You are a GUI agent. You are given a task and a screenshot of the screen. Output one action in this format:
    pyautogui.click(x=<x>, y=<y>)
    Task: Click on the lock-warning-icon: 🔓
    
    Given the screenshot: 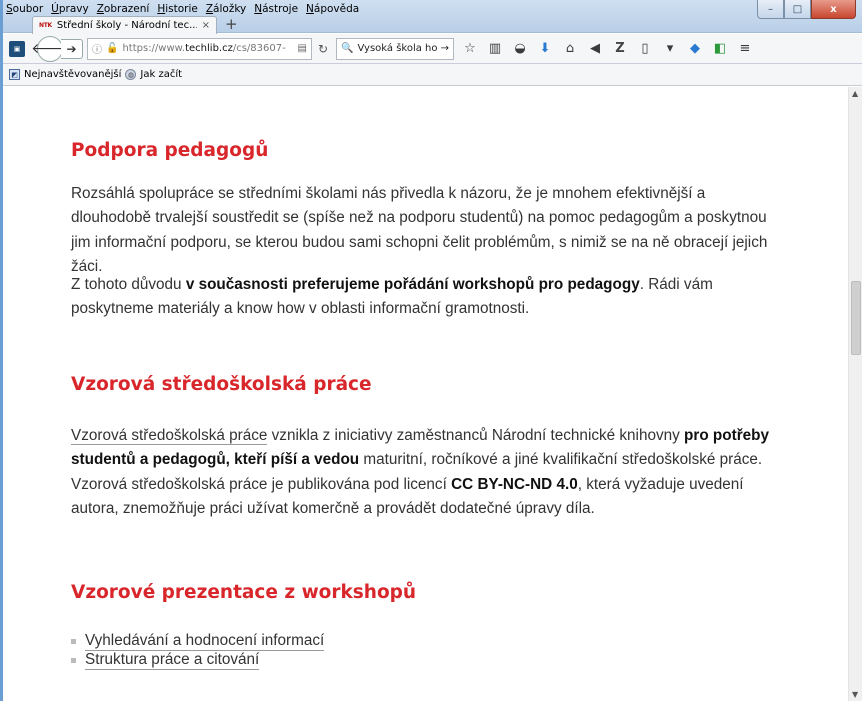 What is the action you would take?
    pyautogui.click(x=112, y=48)
    